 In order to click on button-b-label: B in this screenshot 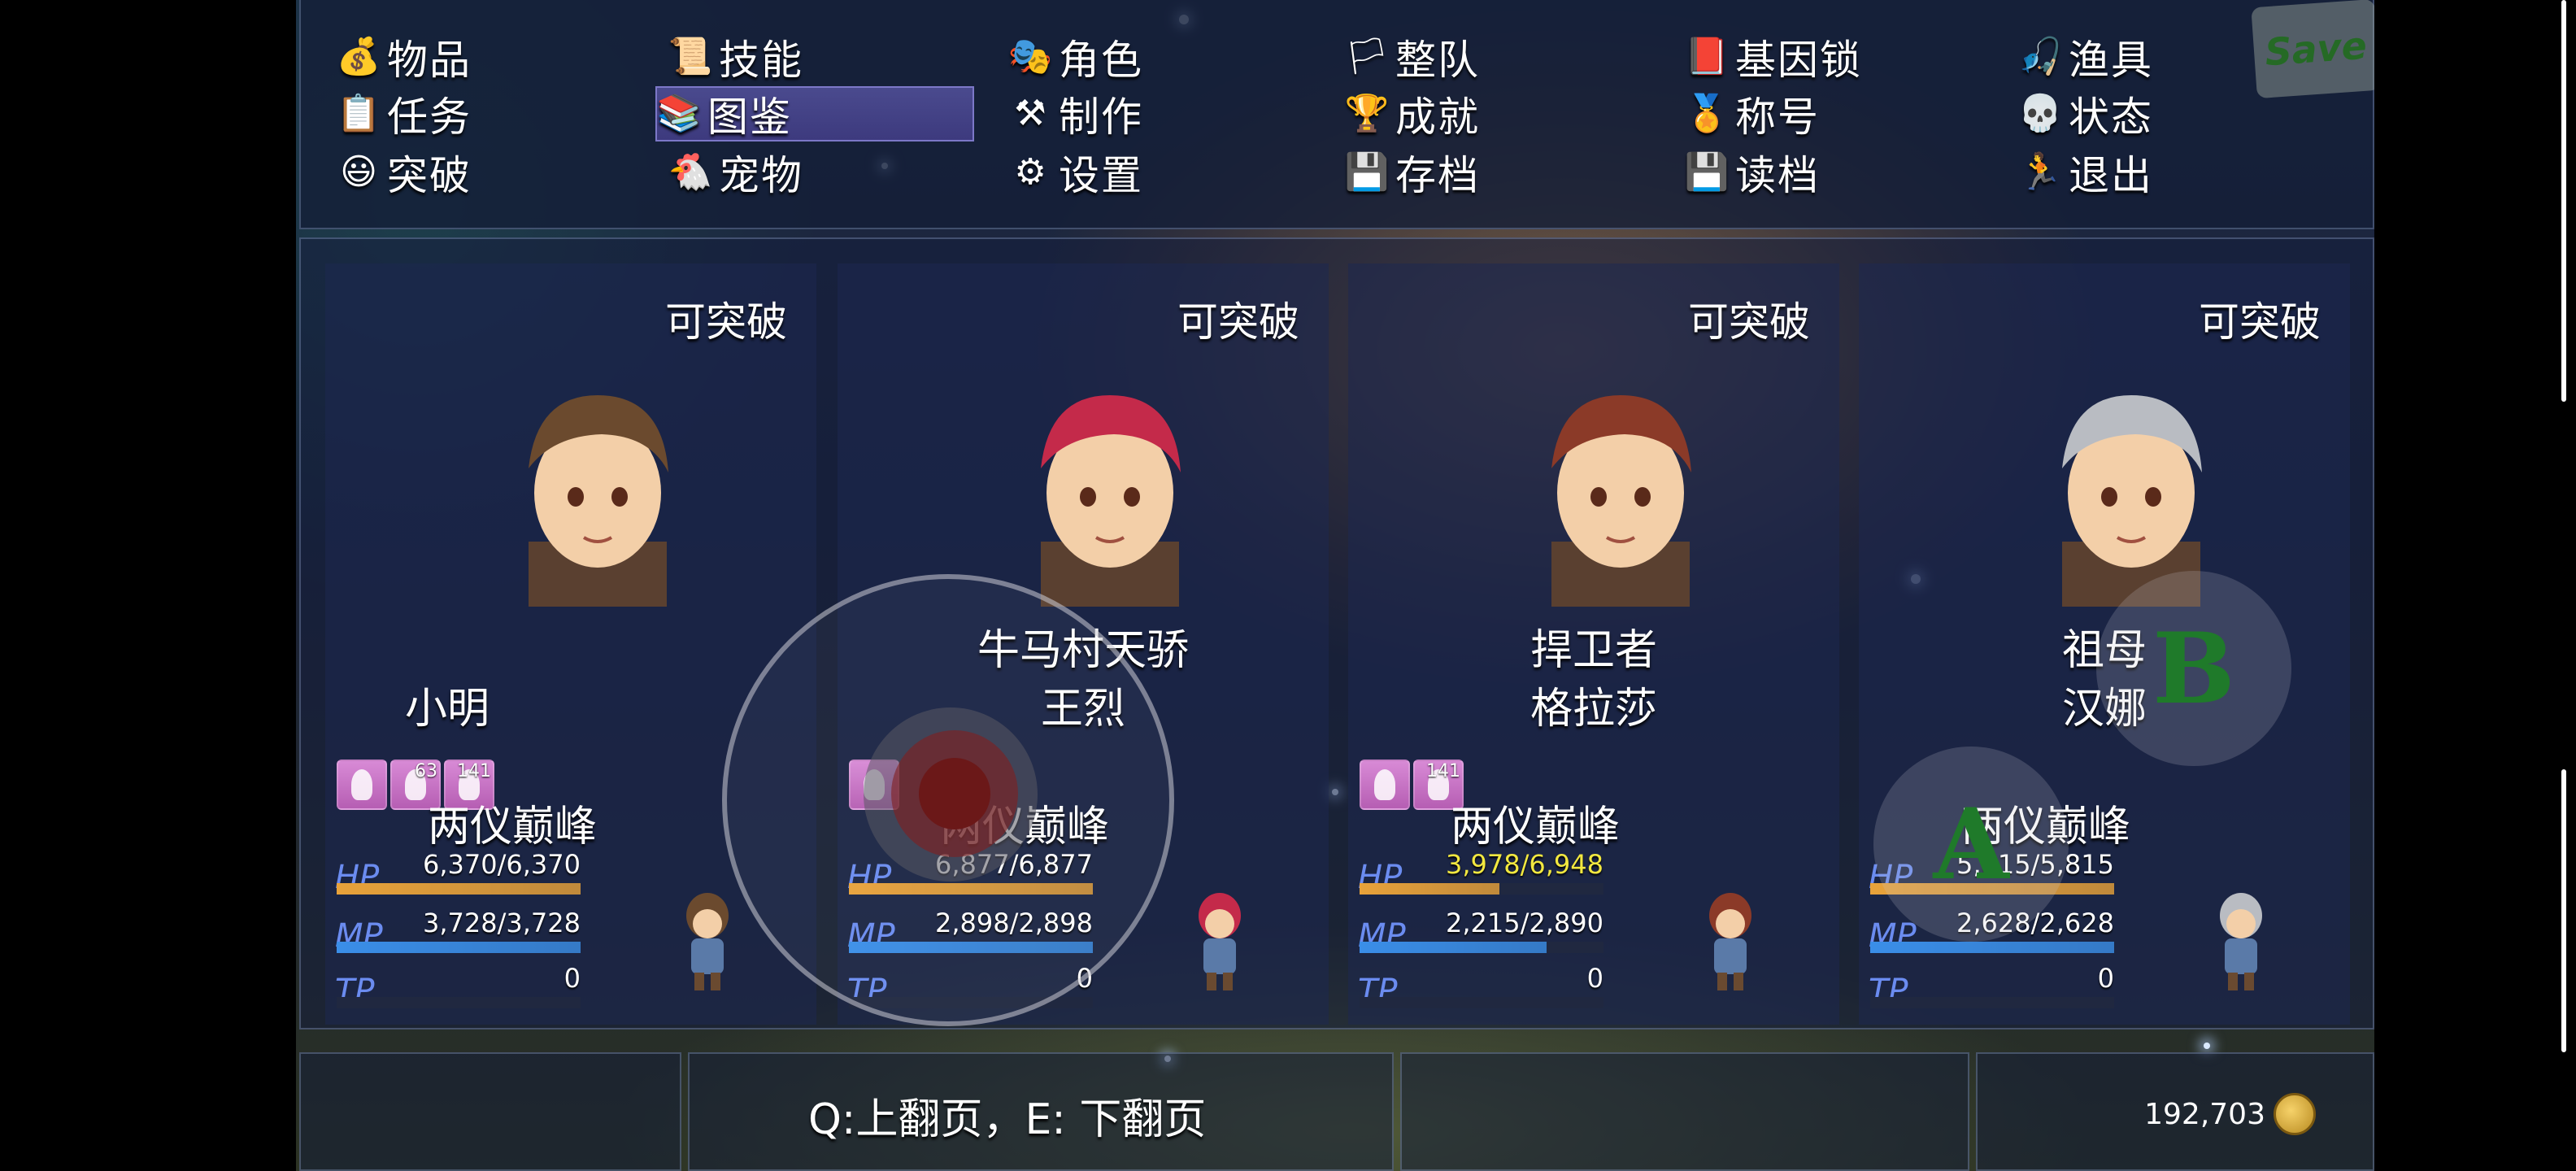, I will do `click(2193, 668)`.